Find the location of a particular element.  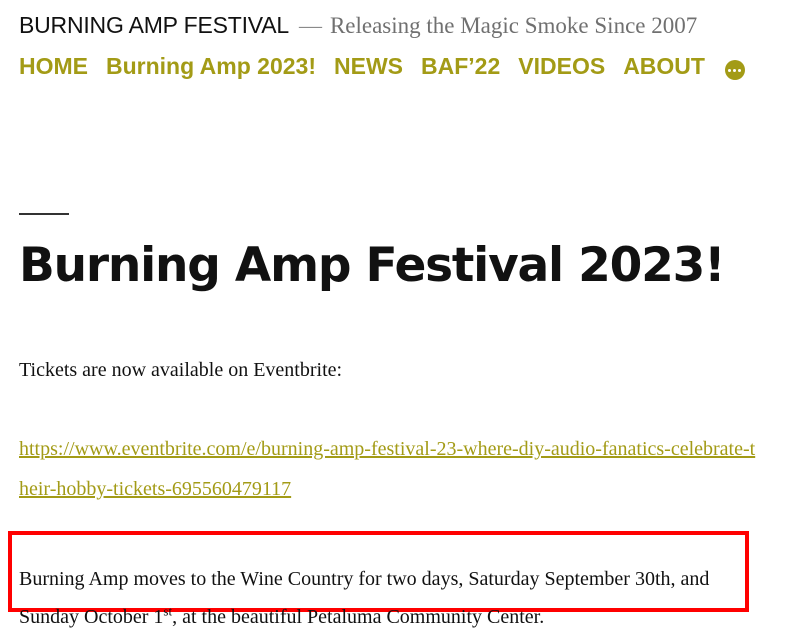

title-divider is located at coordinates (44, 214).